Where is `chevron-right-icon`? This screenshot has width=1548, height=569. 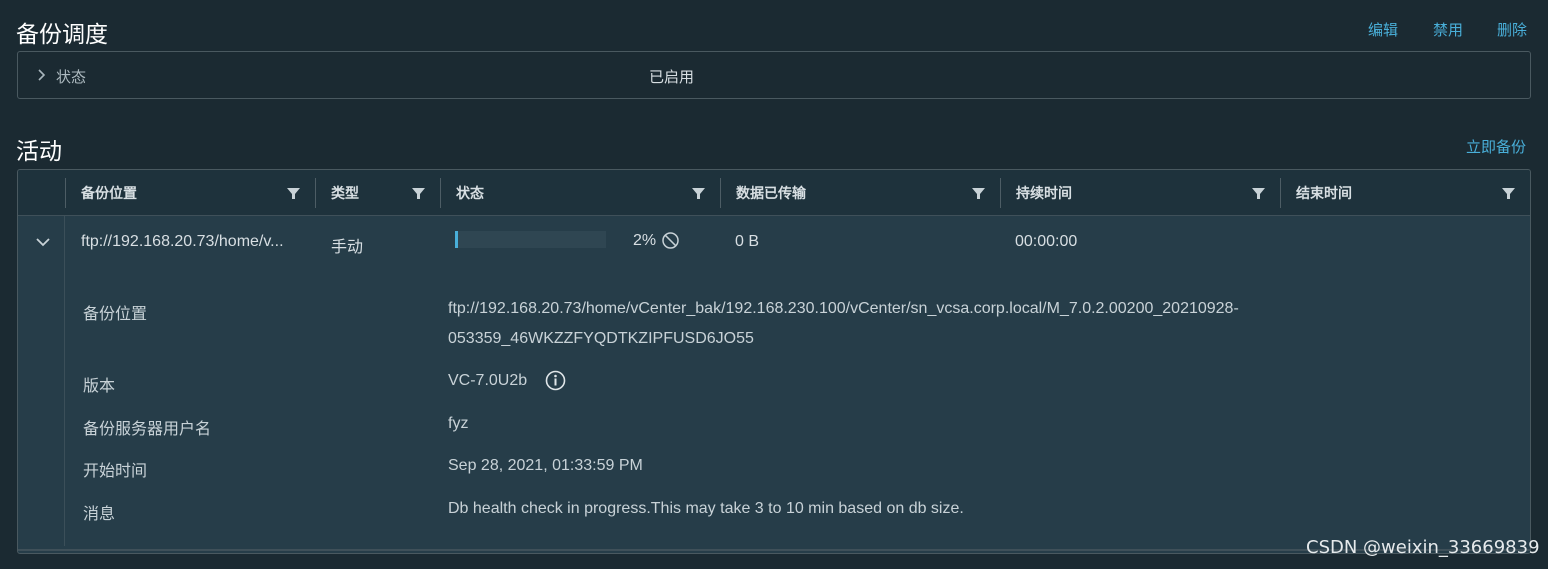 chevron-right-icon is located at coordinates (42, 75).